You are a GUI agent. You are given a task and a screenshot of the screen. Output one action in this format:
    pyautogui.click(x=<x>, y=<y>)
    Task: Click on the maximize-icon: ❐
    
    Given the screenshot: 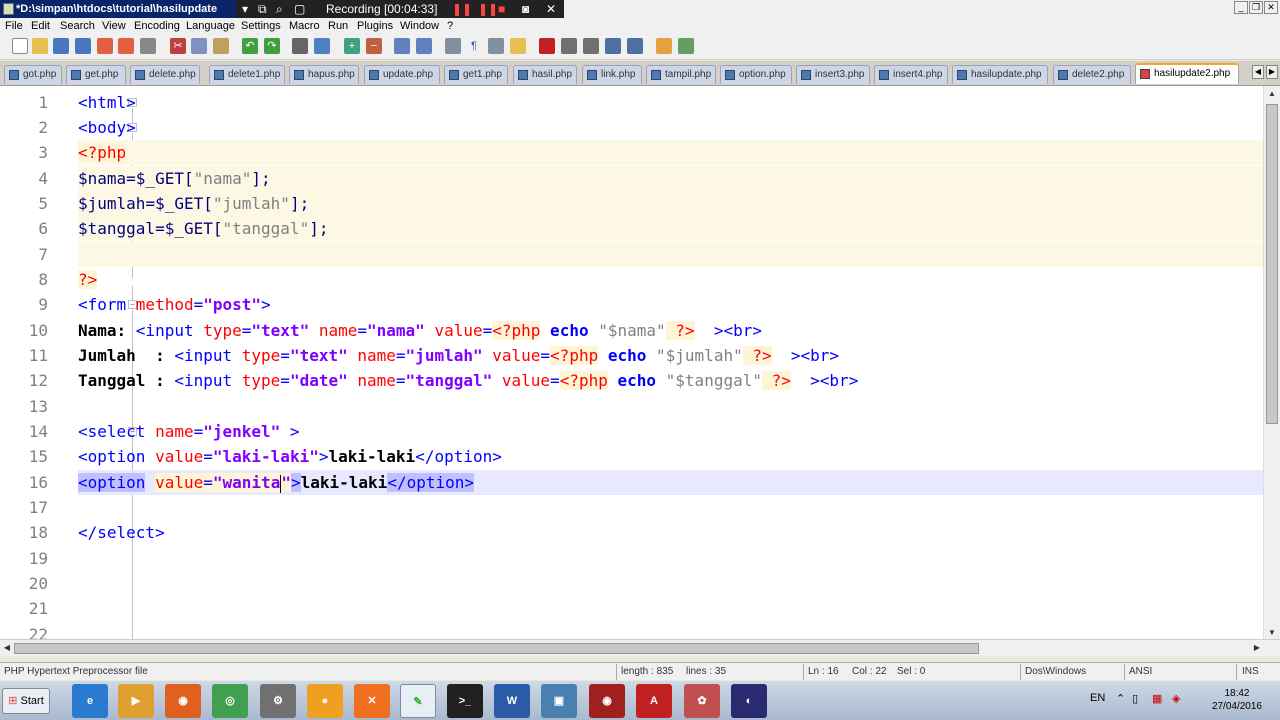 What is the action you would take?
    pyautogui.click(x=1256, y=7)
    